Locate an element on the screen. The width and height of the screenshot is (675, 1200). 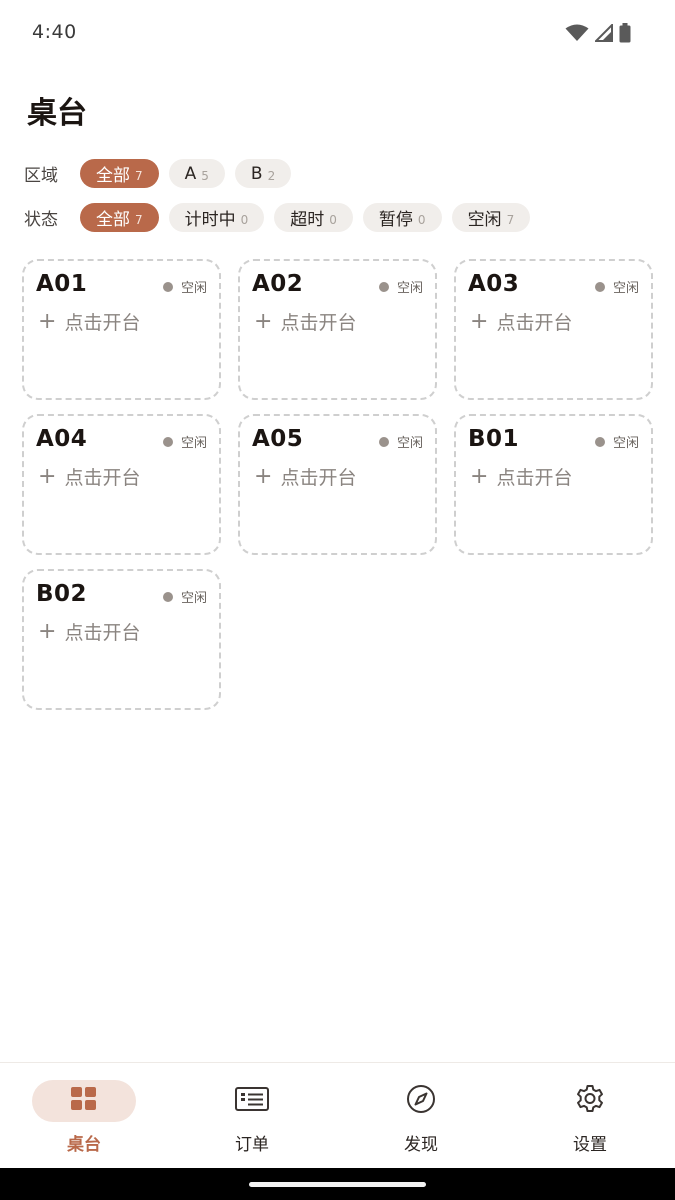
table-name: A04 is located at coordinates (62, 439).